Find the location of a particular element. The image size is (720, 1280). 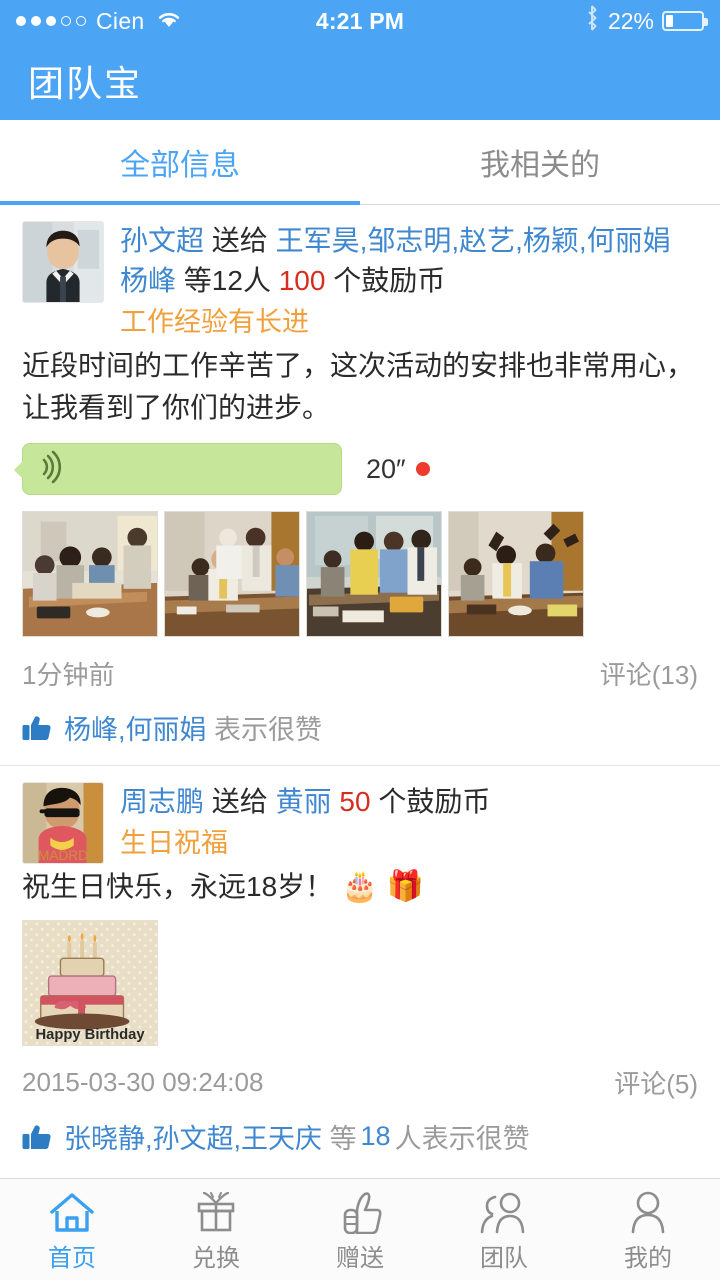

post-message: 祝生日快乐，永远18岁！ 🎂 🎁 is located at coordinates (360, 887).